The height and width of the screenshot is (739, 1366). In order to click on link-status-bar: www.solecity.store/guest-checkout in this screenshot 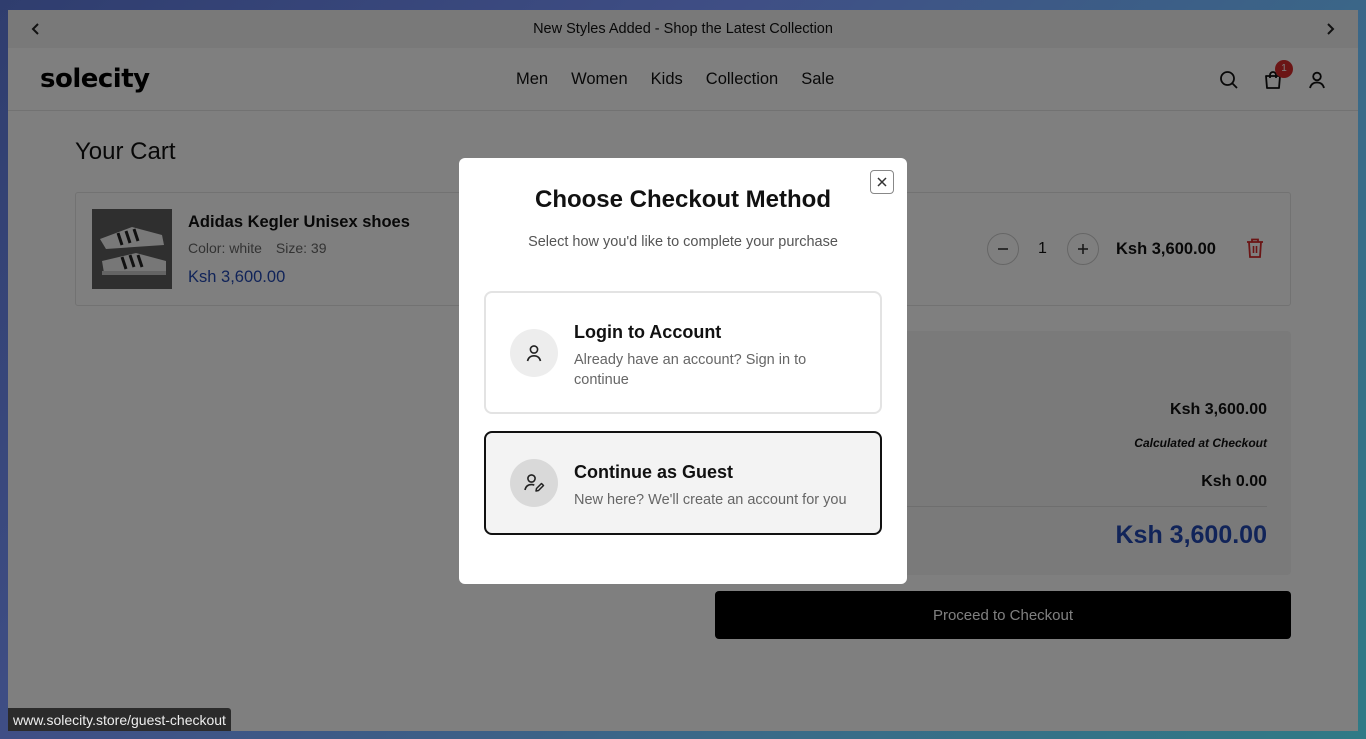, I will do `click(119, 719)`.